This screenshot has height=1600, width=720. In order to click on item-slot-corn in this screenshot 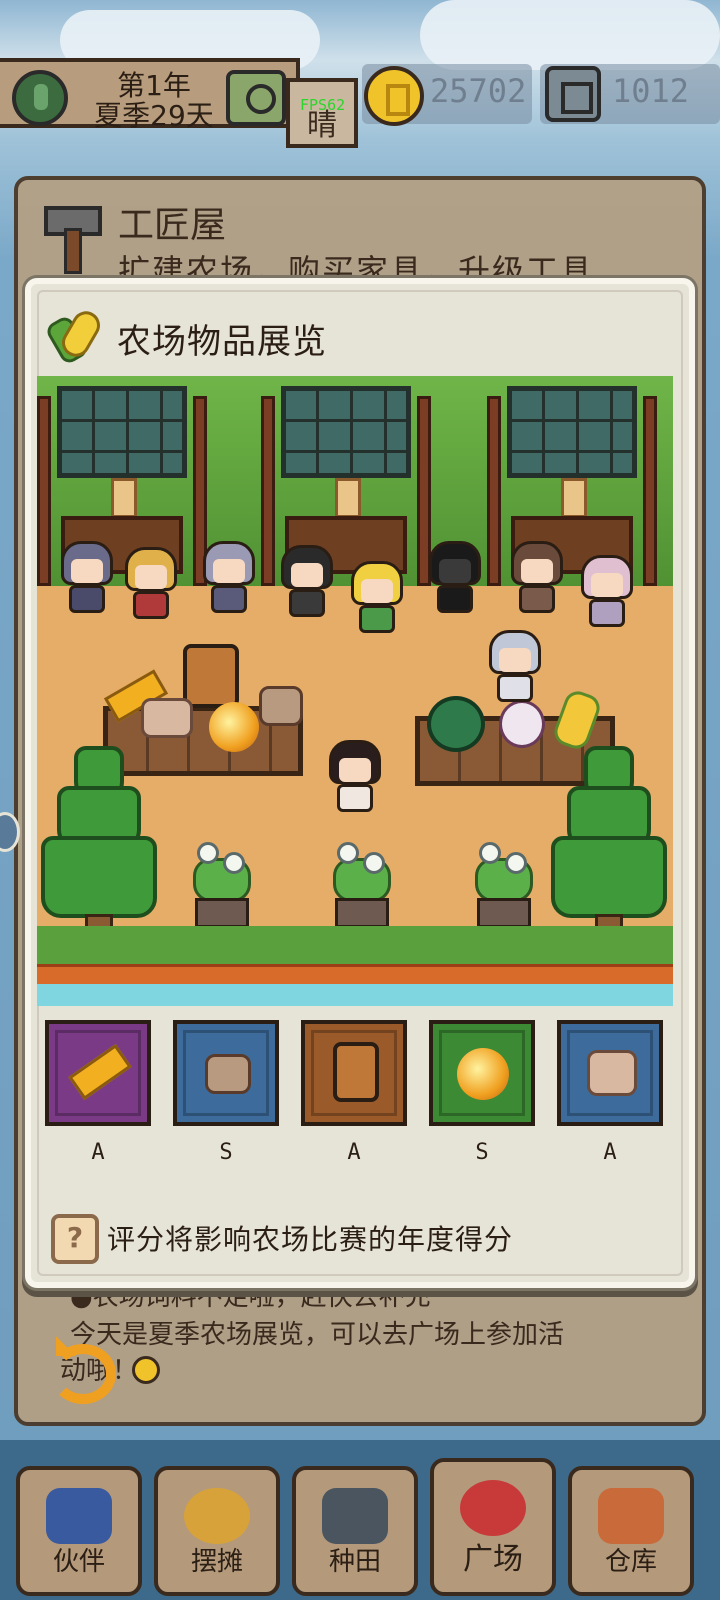, I will do `click(98, 1073)`.